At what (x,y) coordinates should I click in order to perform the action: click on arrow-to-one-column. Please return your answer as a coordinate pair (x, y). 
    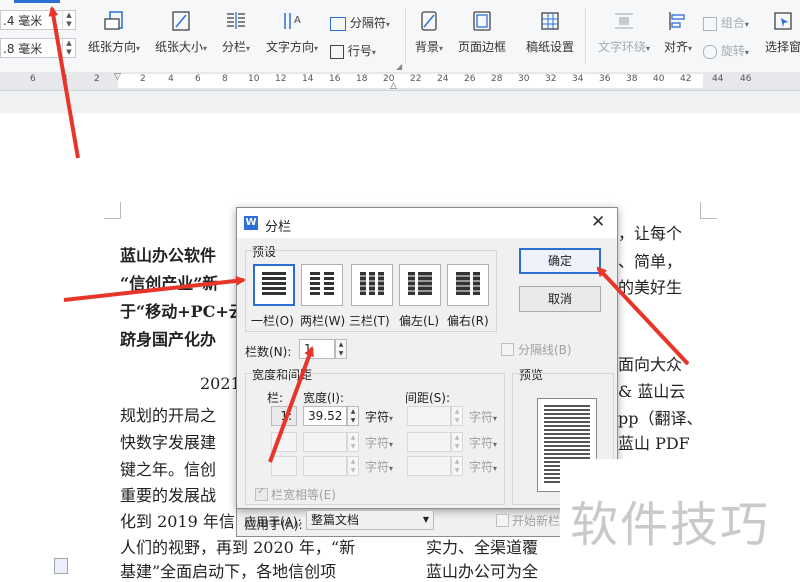
    Looking at the image, I should click on (154, 288).